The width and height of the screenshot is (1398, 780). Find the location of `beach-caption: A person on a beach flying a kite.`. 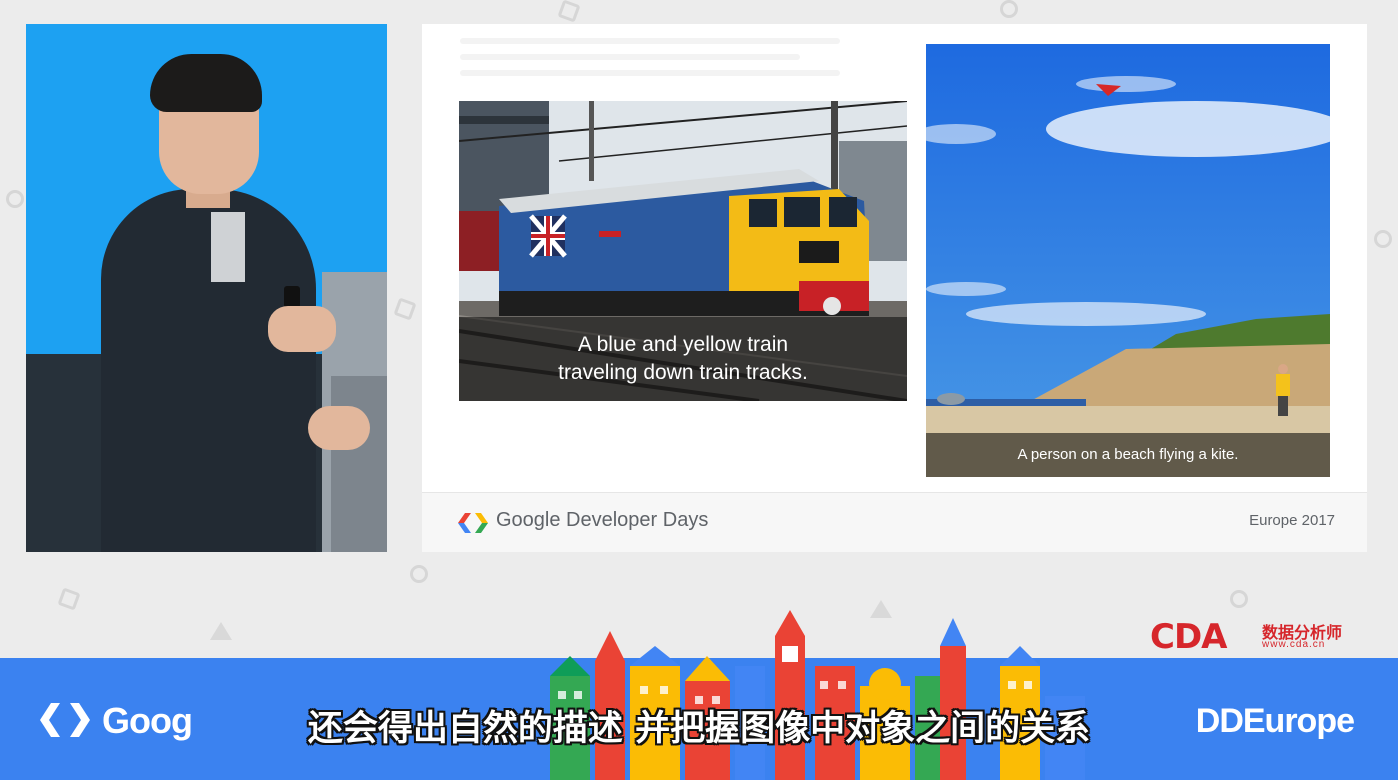

beach-caption: A person on a beach flying a kite. is located at coordinates (1128, 455).